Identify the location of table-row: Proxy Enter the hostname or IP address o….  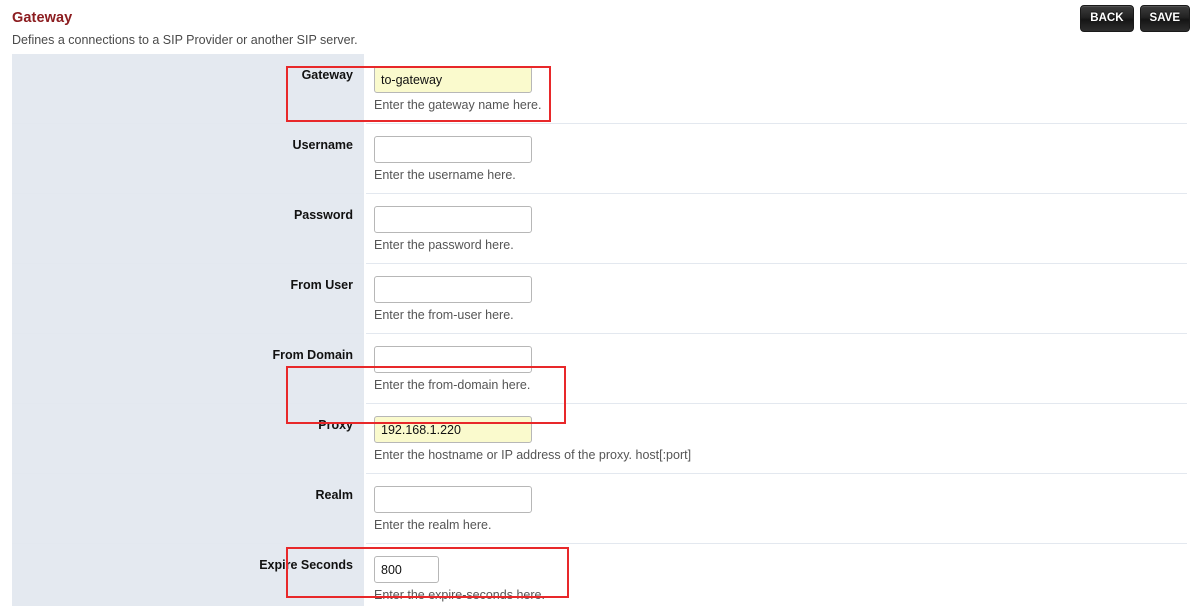
(599, 438).